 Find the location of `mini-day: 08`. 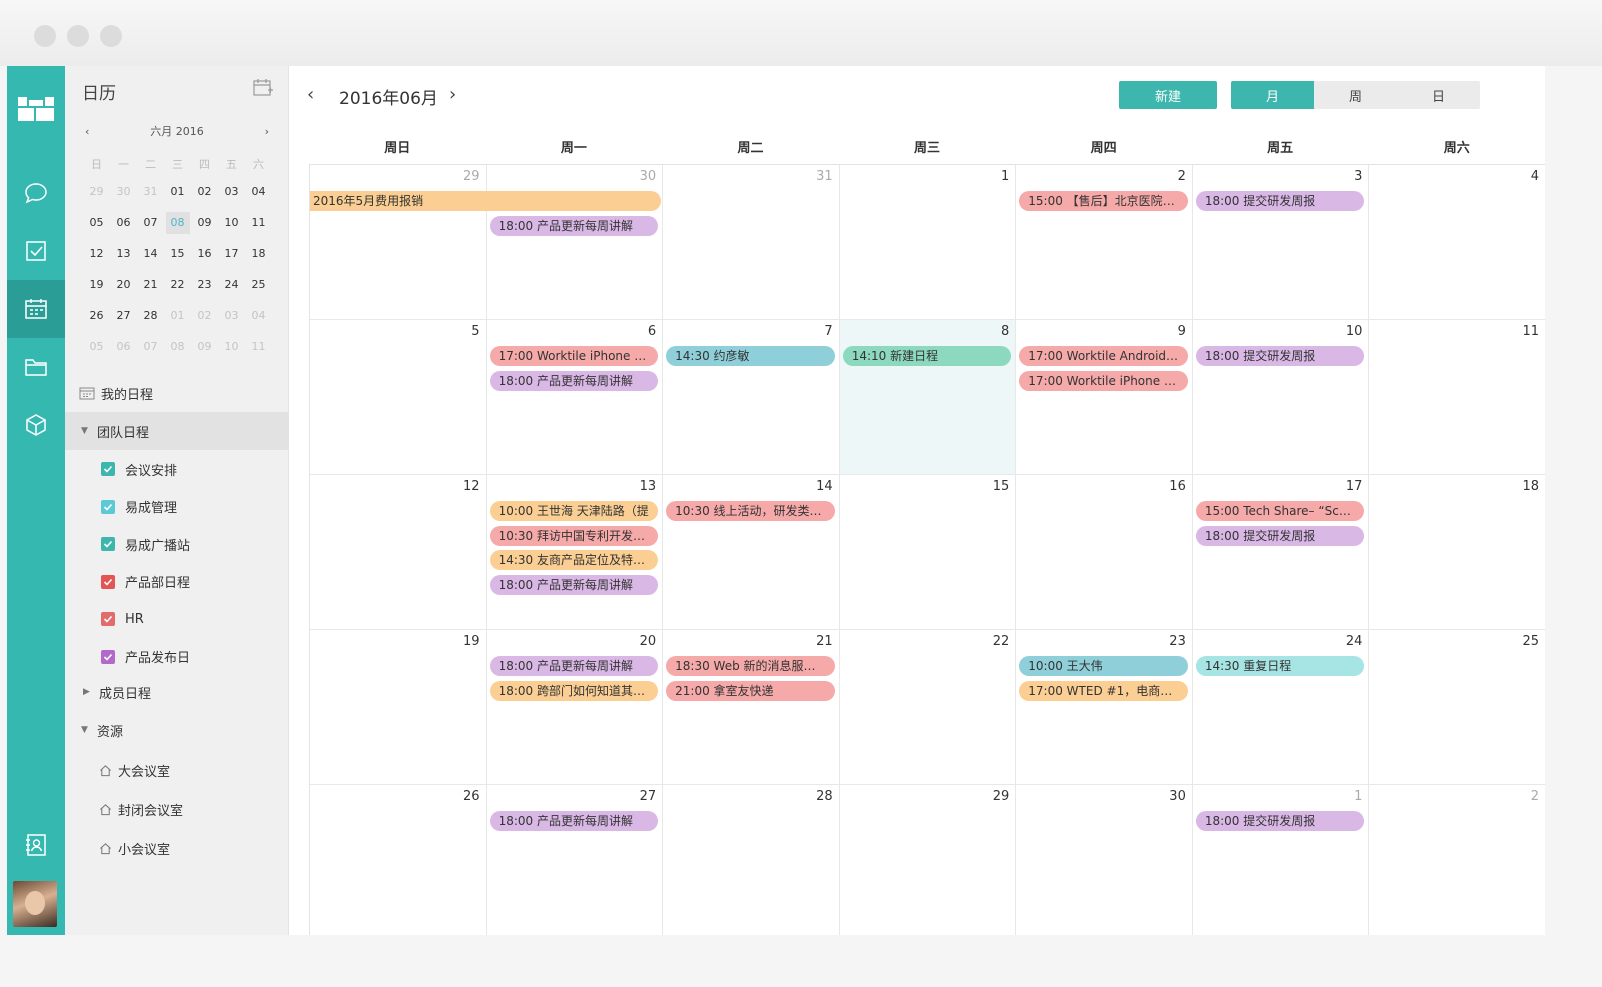

mini-day: 08 is located at coordinates (177, 346).